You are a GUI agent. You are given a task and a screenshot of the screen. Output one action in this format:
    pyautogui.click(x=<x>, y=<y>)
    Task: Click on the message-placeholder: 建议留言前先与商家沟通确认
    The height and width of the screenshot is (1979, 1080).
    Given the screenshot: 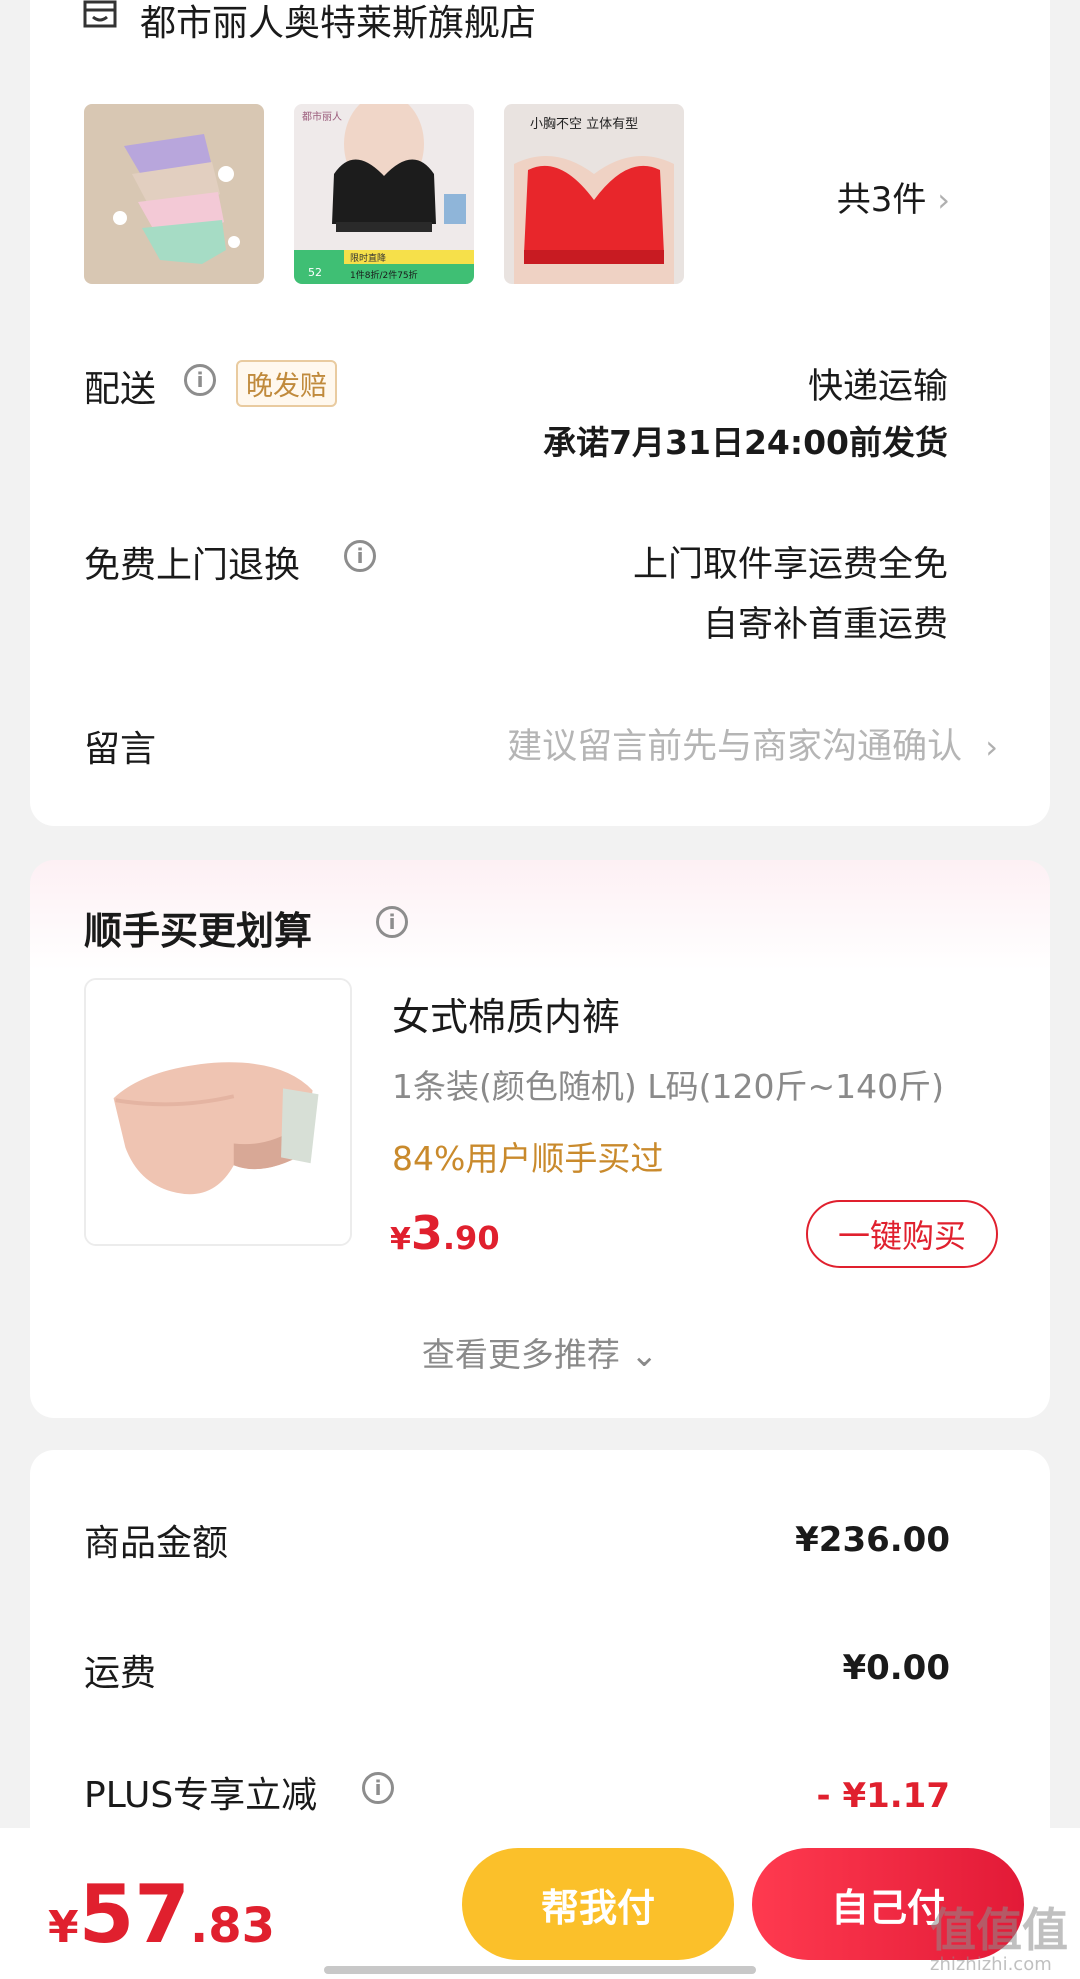 What is the action you would take?
    pyautogui.click(x=735, y=747)
    